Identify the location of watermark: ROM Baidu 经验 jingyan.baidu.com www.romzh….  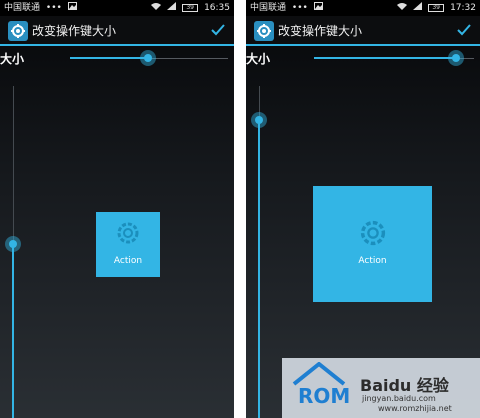
(381, 388).